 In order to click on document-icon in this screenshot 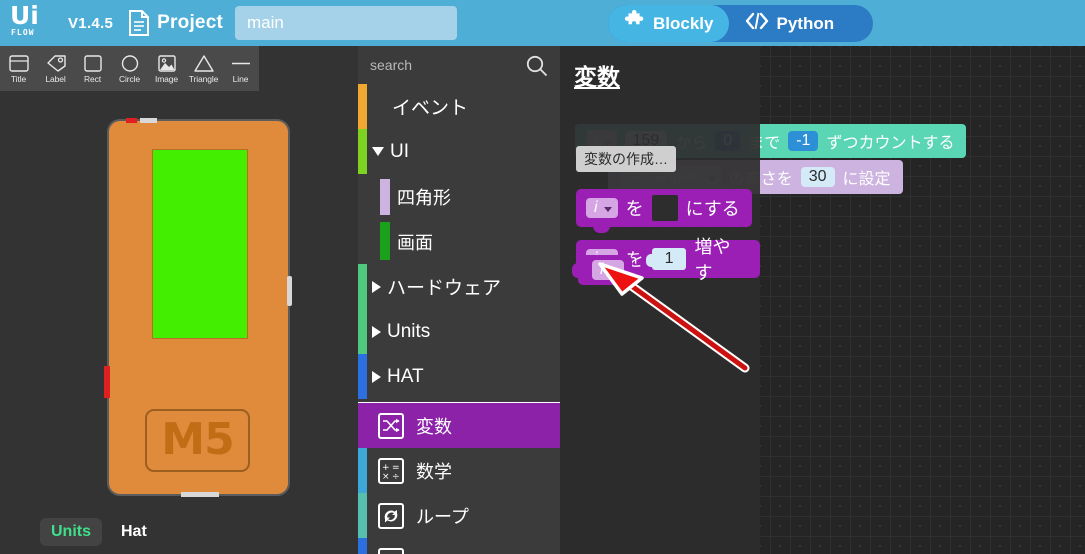, I will do `click(139, 23)`.